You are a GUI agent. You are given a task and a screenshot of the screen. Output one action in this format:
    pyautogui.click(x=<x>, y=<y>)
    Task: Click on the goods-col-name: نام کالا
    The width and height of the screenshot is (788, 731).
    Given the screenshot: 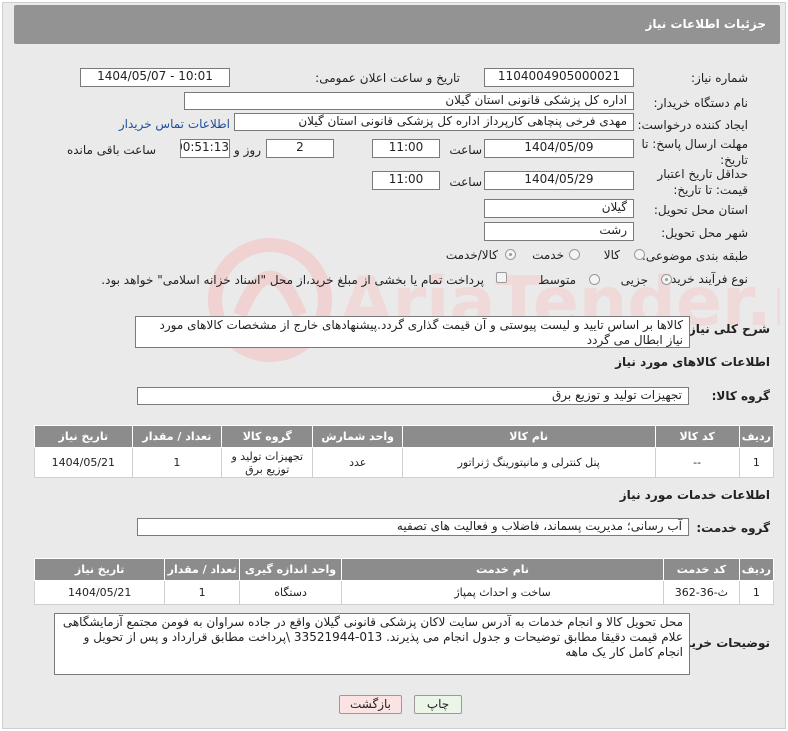 What is the action you would take?
    pyautogui.click(x=528, y=436)
    